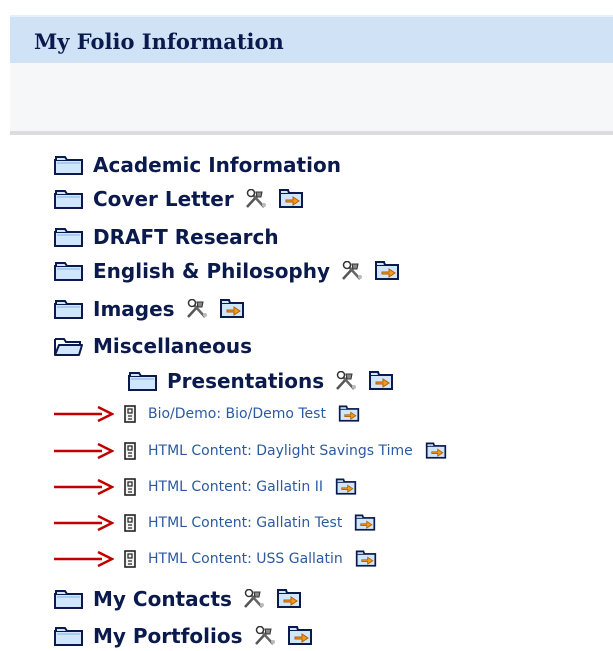  I want to click on header-body, so click(311, 97).